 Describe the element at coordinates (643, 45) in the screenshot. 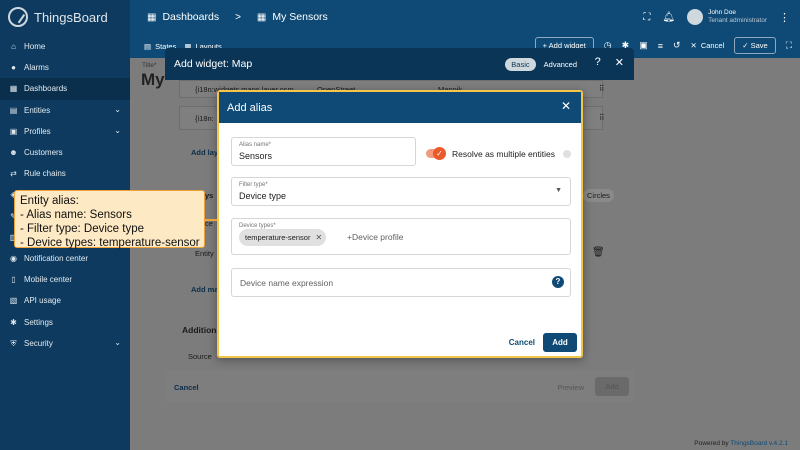

I see `layout-icon: ▣` at that location.